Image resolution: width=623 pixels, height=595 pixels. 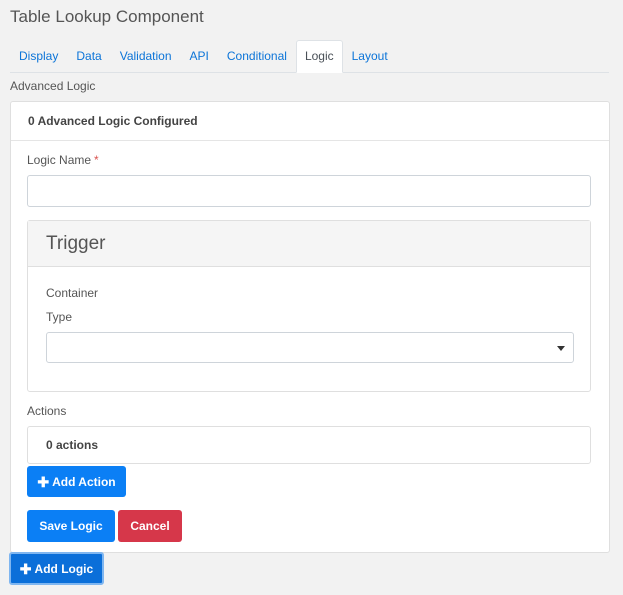 What do you see at coordinates (309, 445) in the screenshot?
I see `actions-summary: 0 actions` at bounding box center [309, 445].